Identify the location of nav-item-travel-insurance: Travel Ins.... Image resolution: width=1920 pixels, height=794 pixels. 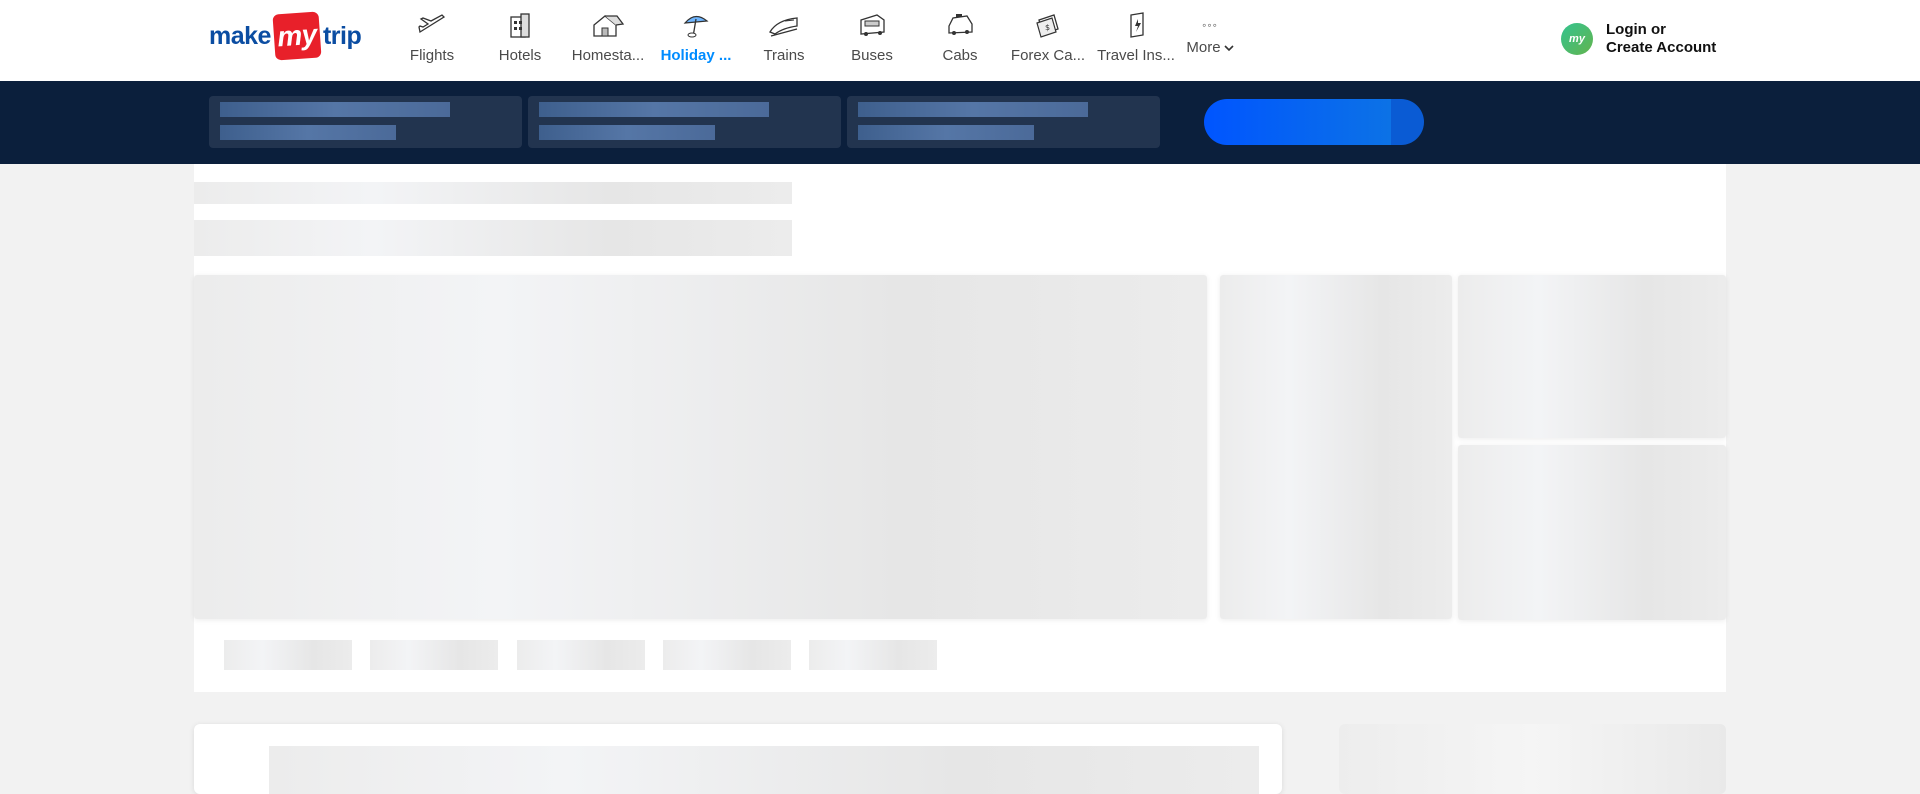
(1136, 40).